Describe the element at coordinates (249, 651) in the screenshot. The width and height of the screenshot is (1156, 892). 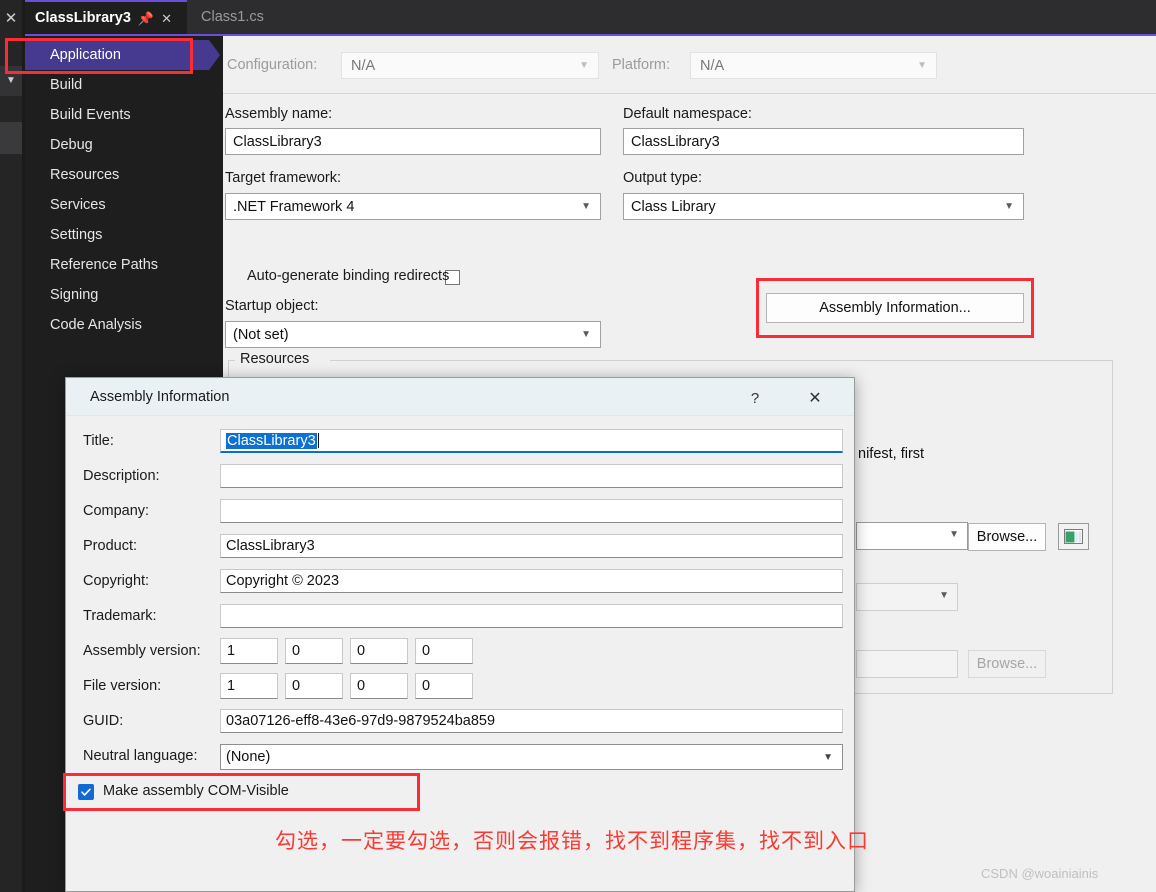
I see `assembly-version-major: 1` at that location.